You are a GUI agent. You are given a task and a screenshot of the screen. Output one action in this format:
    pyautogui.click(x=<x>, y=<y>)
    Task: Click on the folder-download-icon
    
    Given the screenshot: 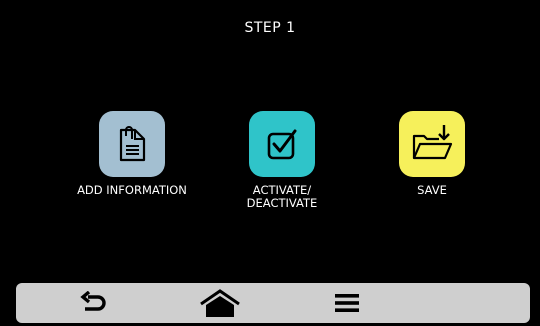 What is the action you would take?
    pyautogui.click(x=432, y=142)
    